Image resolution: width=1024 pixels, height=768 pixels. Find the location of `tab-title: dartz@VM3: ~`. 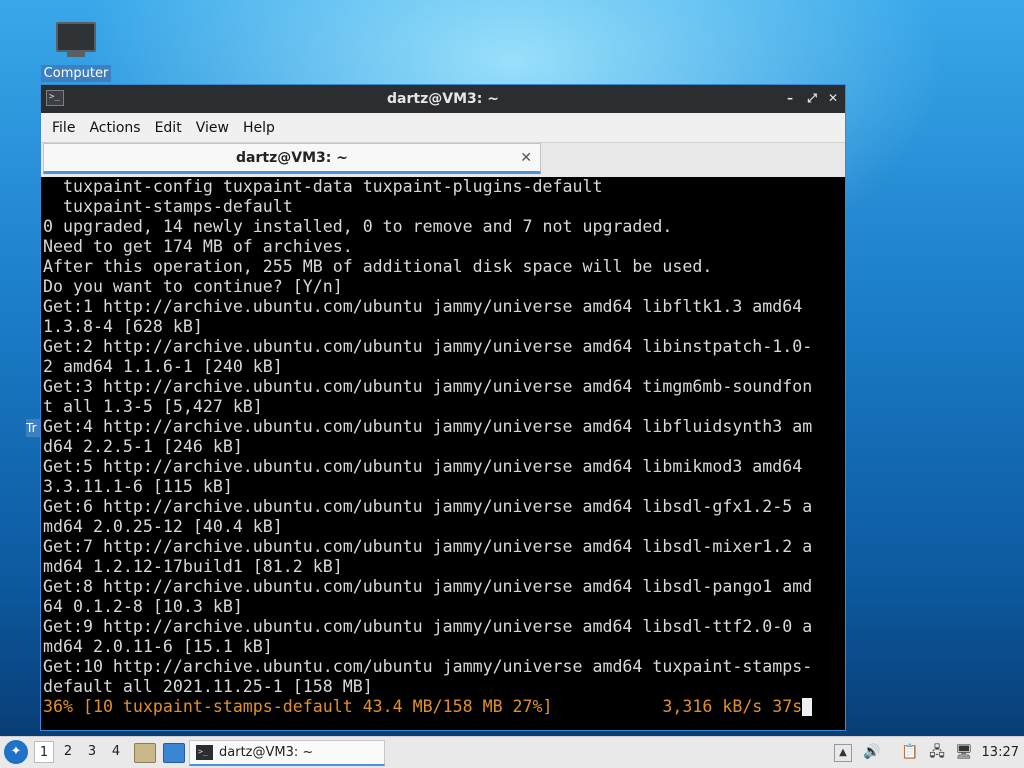

tab-title: dartz@VM3: ~ is located at coordinates (292, 158).